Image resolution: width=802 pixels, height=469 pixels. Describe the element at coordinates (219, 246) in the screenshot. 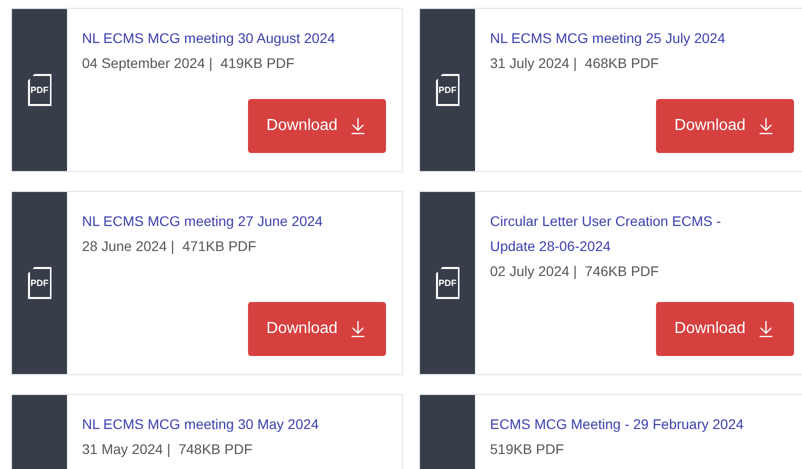

I see `file-size: 471KB PDF` at that location.